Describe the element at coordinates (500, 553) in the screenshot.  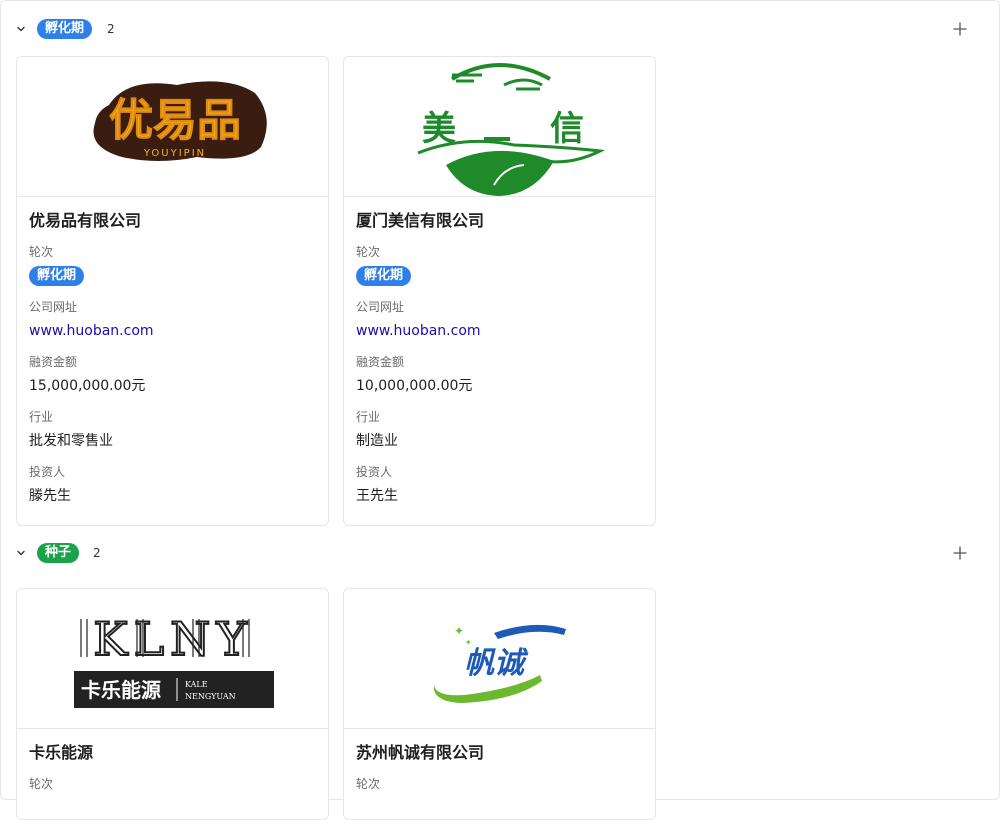
I see `group-header-seed: 种子 2` at that location.